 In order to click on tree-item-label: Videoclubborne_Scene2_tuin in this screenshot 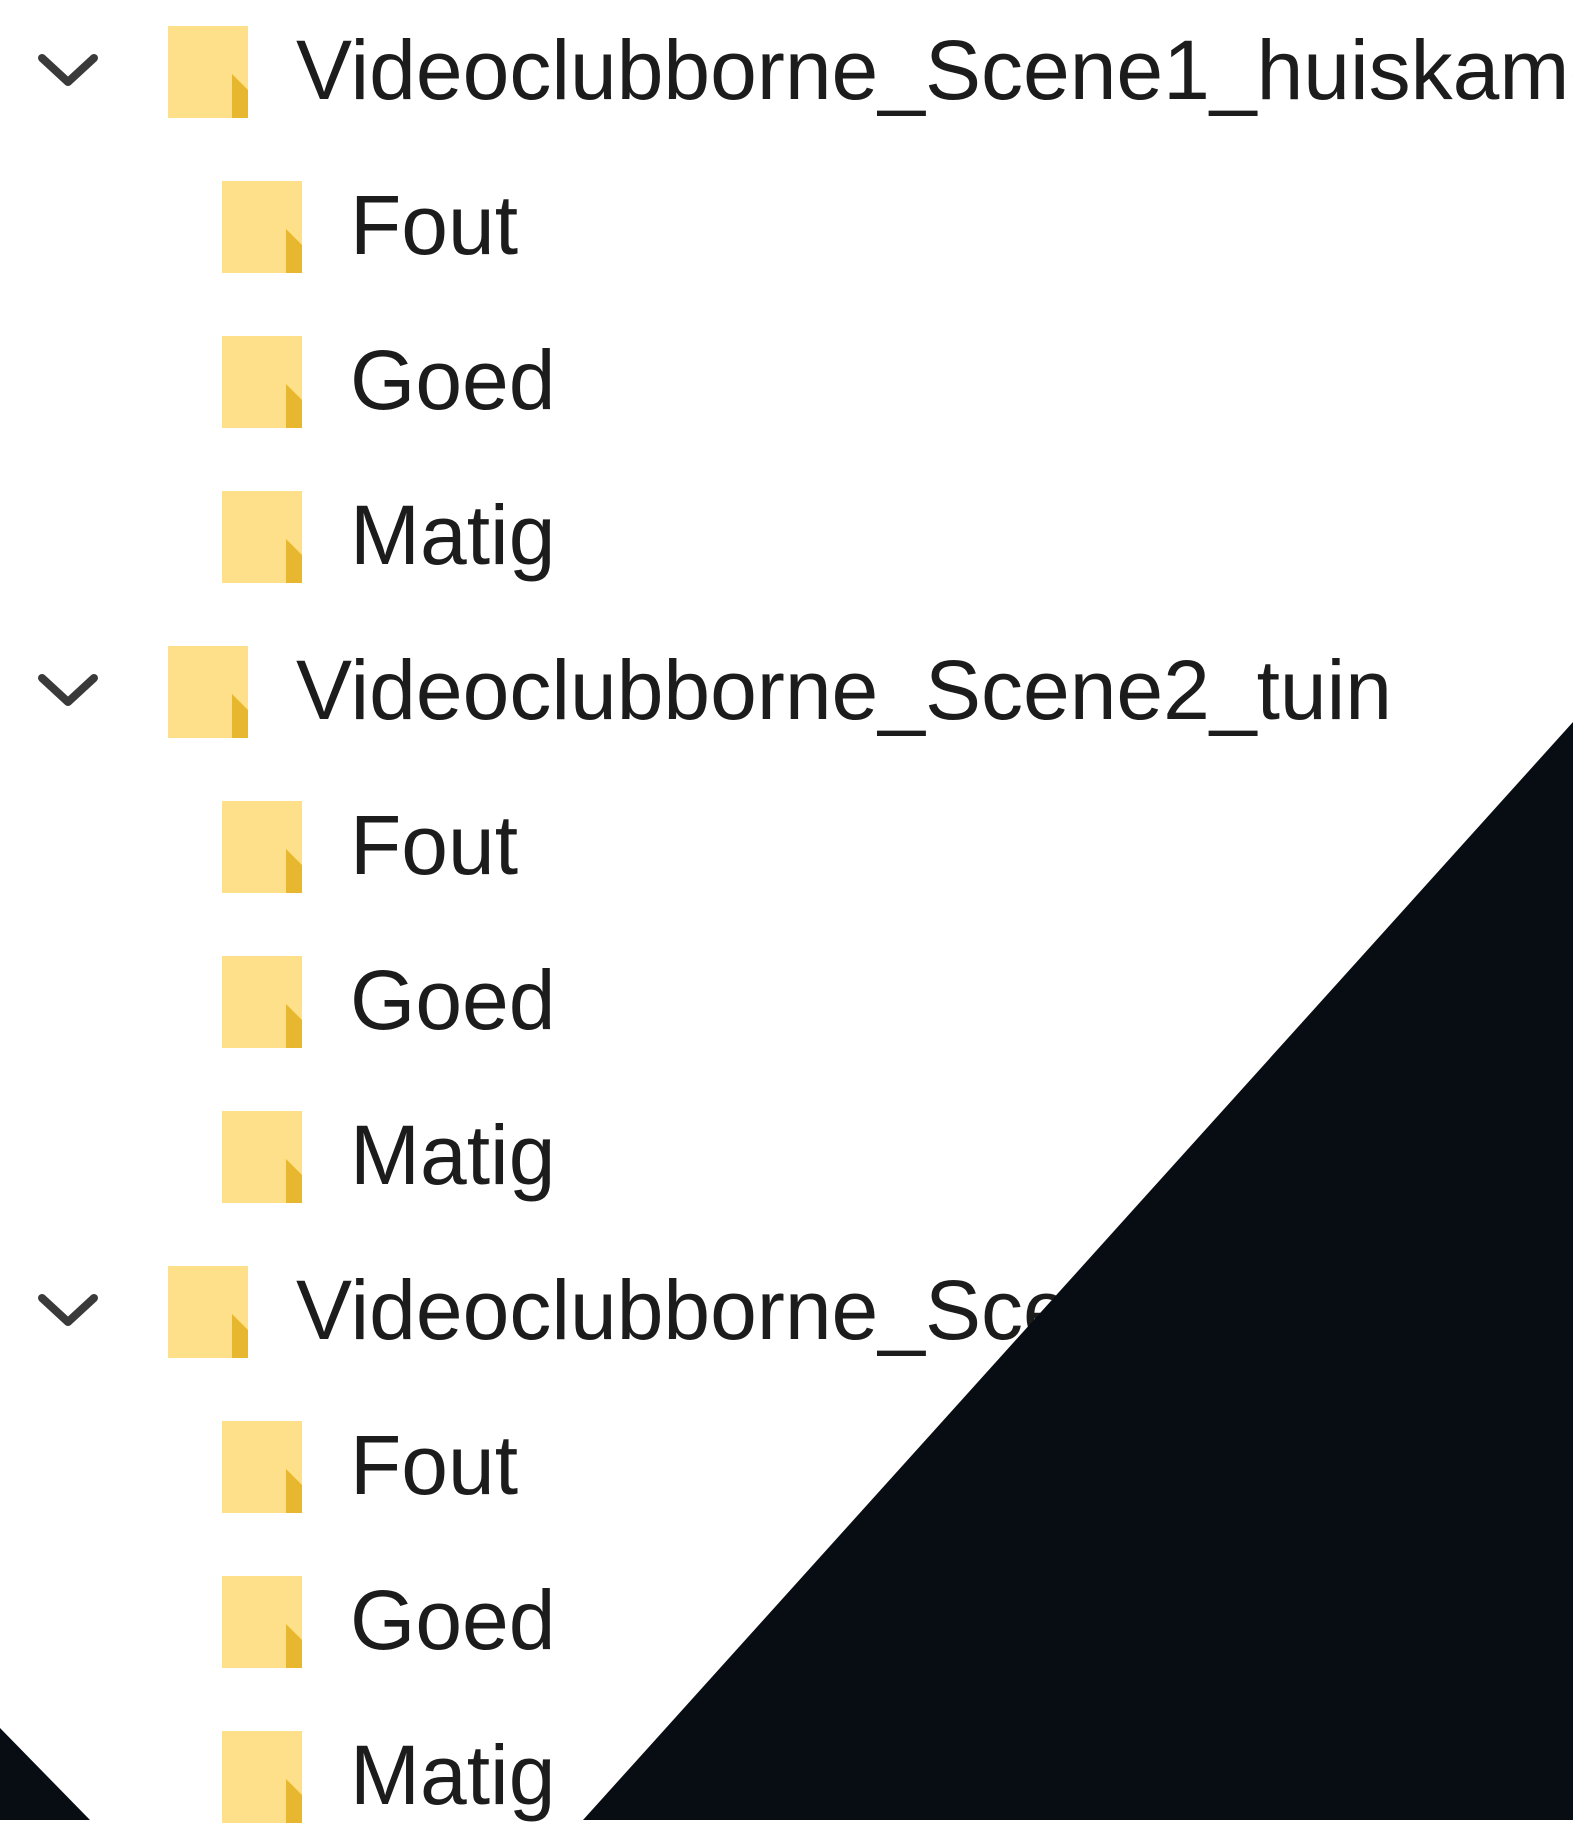, I will do `click(844, 690)`.